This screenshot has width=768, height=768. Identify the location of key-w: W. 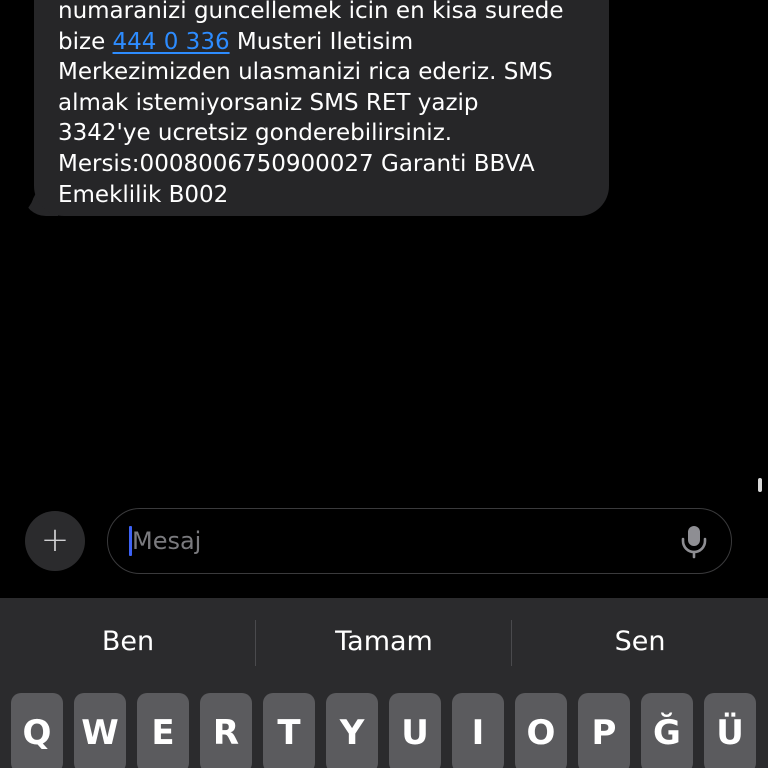
(100, 730).